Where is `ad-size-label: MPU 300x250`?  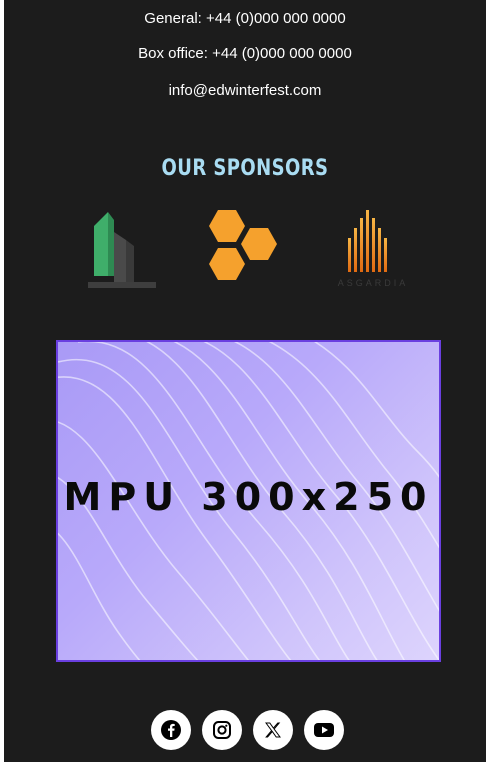
ad-size-label: MPU 300x250 is located at coordinates (248, 497).